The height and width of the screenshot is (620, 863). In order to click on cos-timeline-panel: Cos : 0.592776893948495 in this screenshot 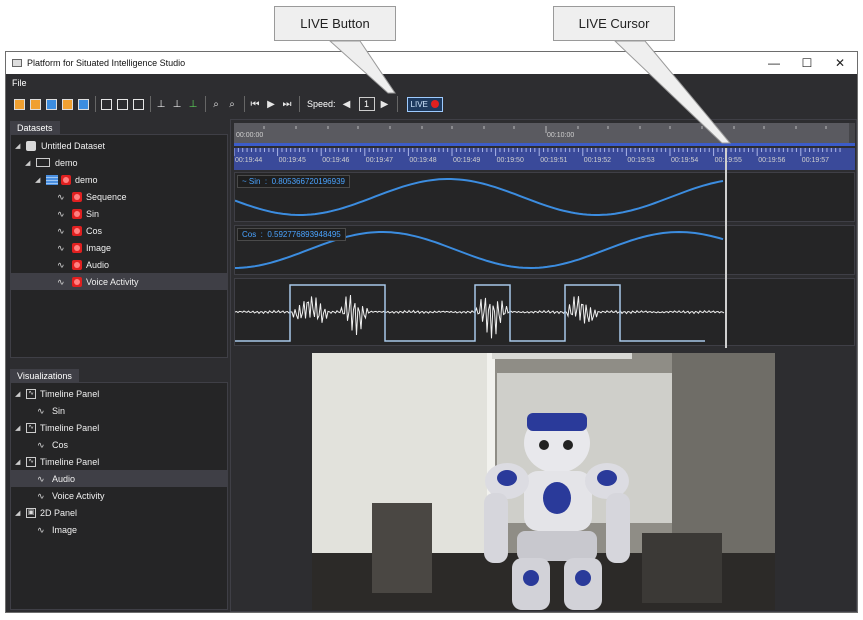, I will do `click(544, 250)`.